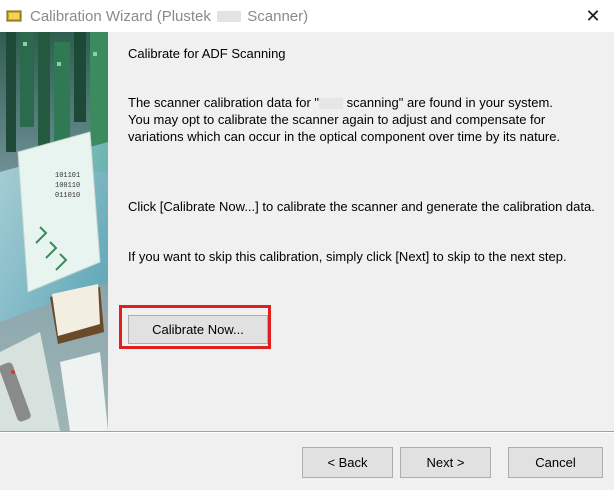 This screenshot has height=490, width=614. What do you see at coordinates (67, 196) in the screenshot?
I see `svg-text: 011010` at bounding box center [67, 196].